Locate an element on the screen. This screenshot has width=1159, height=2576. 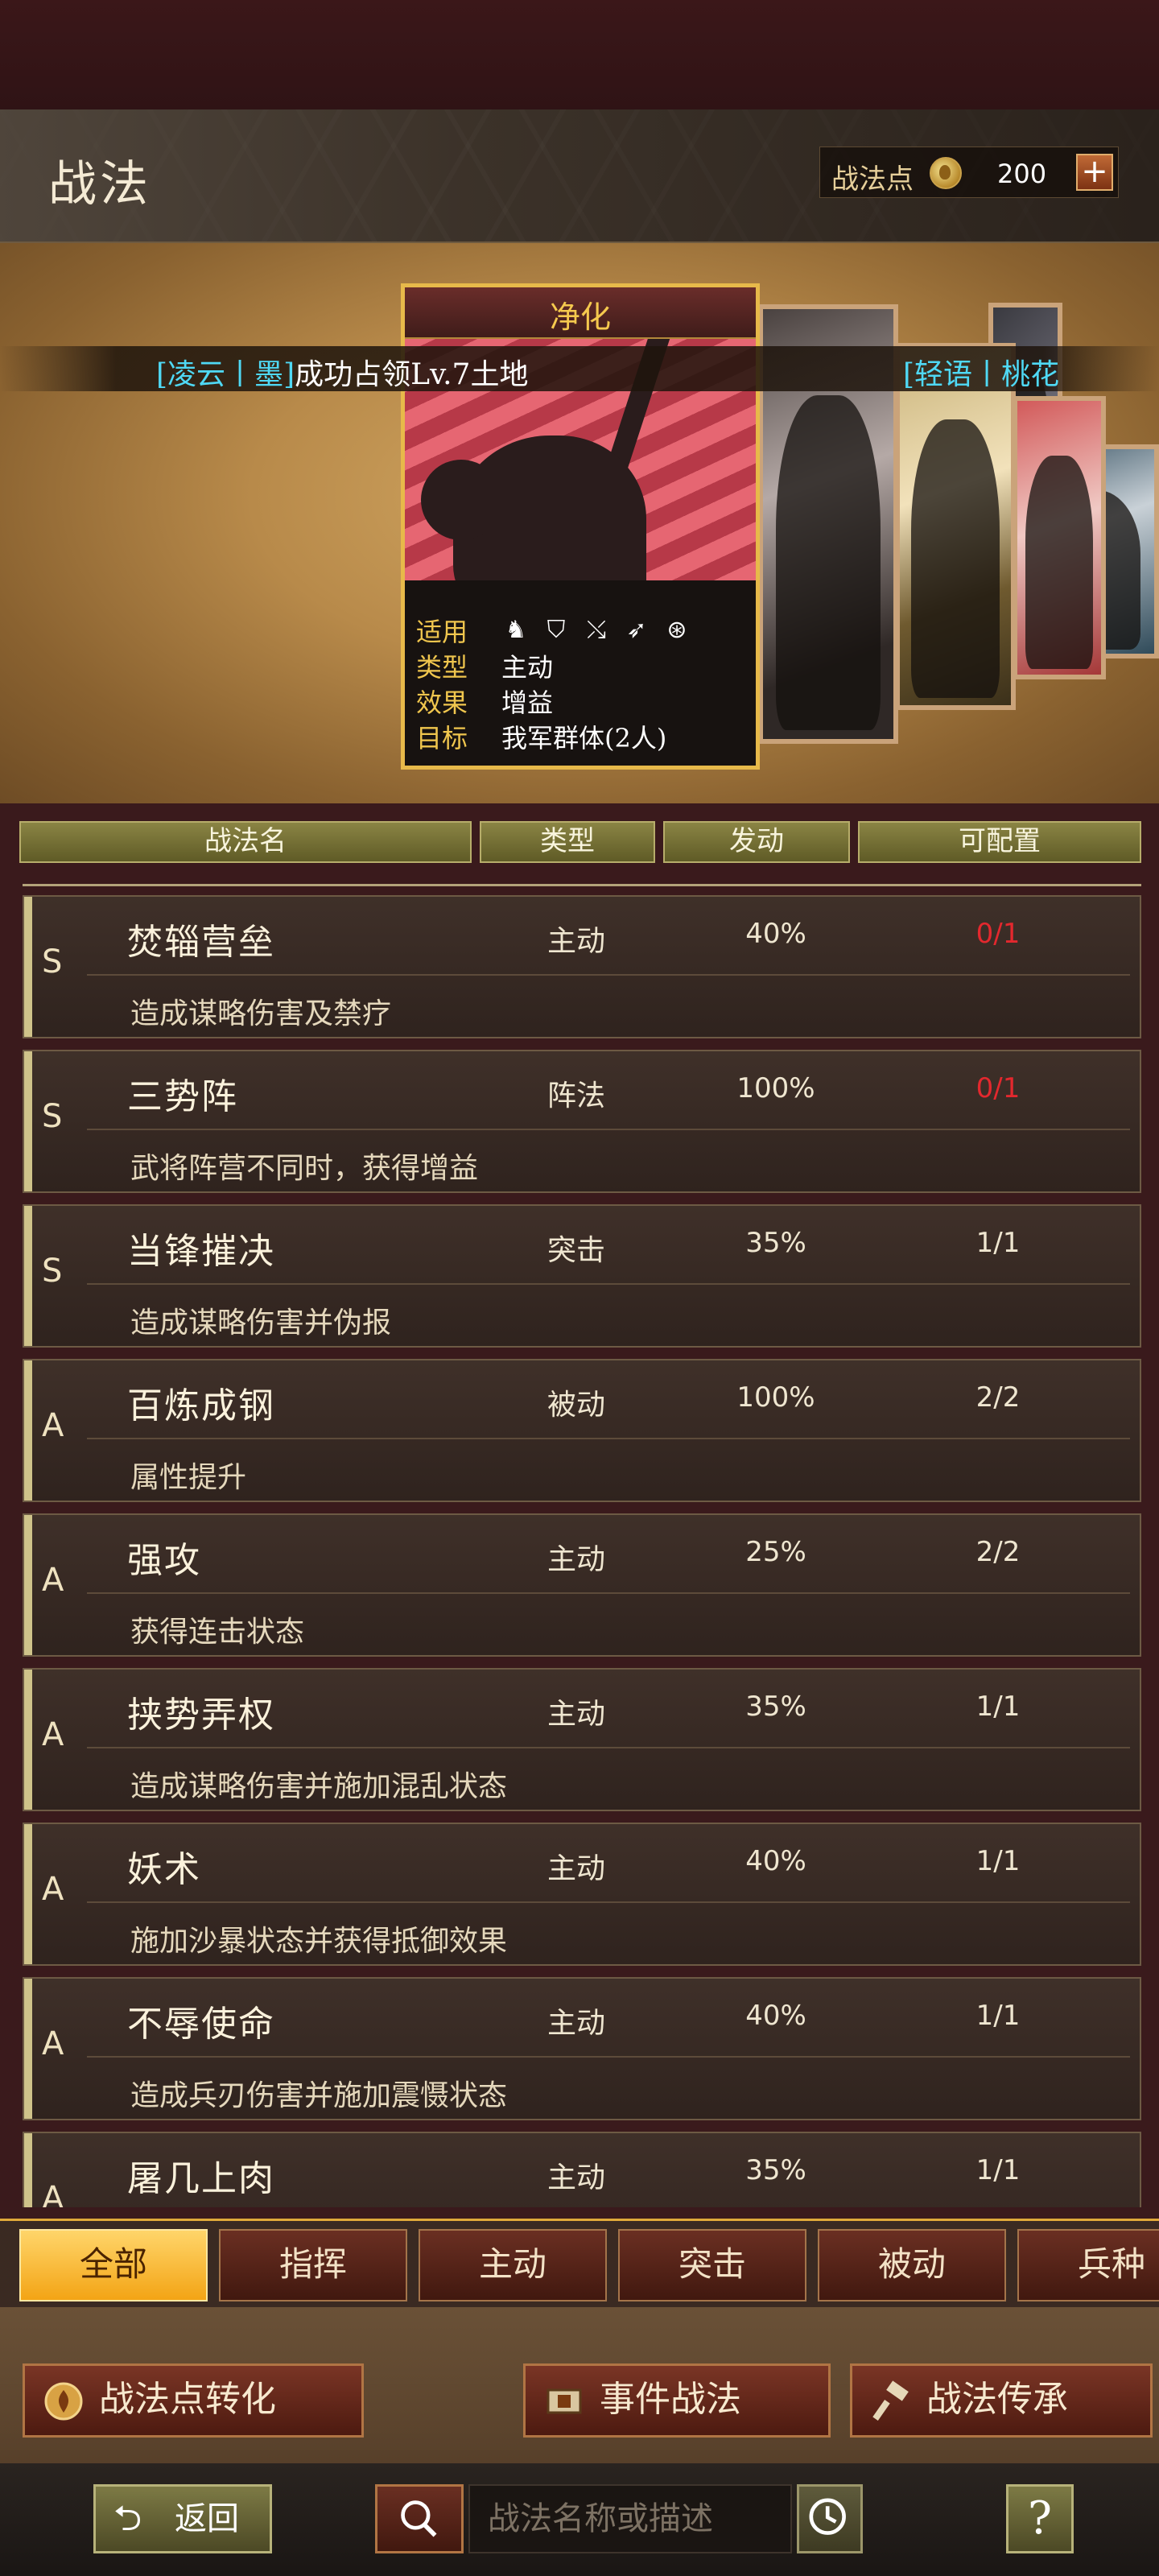
tab-passive: 被动 is located at coordinates (912, 2265).